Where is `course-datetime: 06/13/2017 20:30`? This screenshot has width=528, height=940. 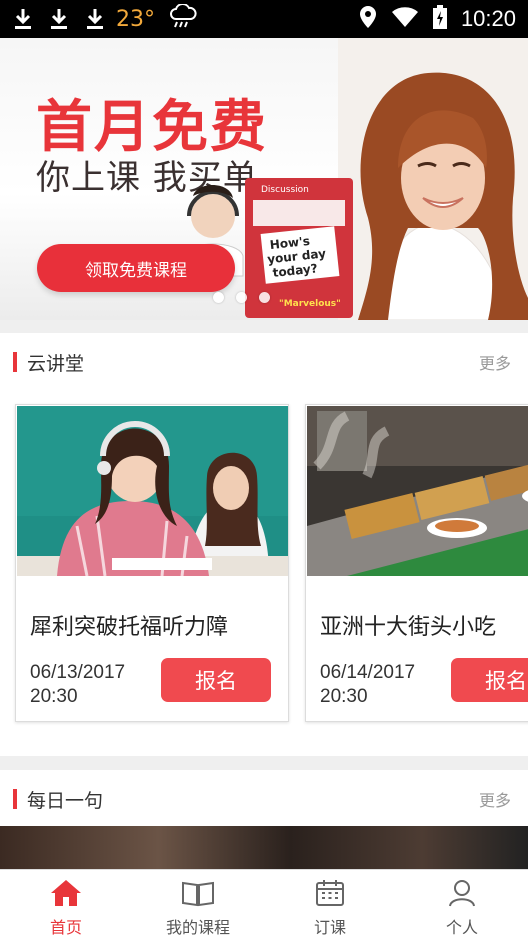
course-datetime: 06/13/2017 20:30 is located at coordinates (77, 685).